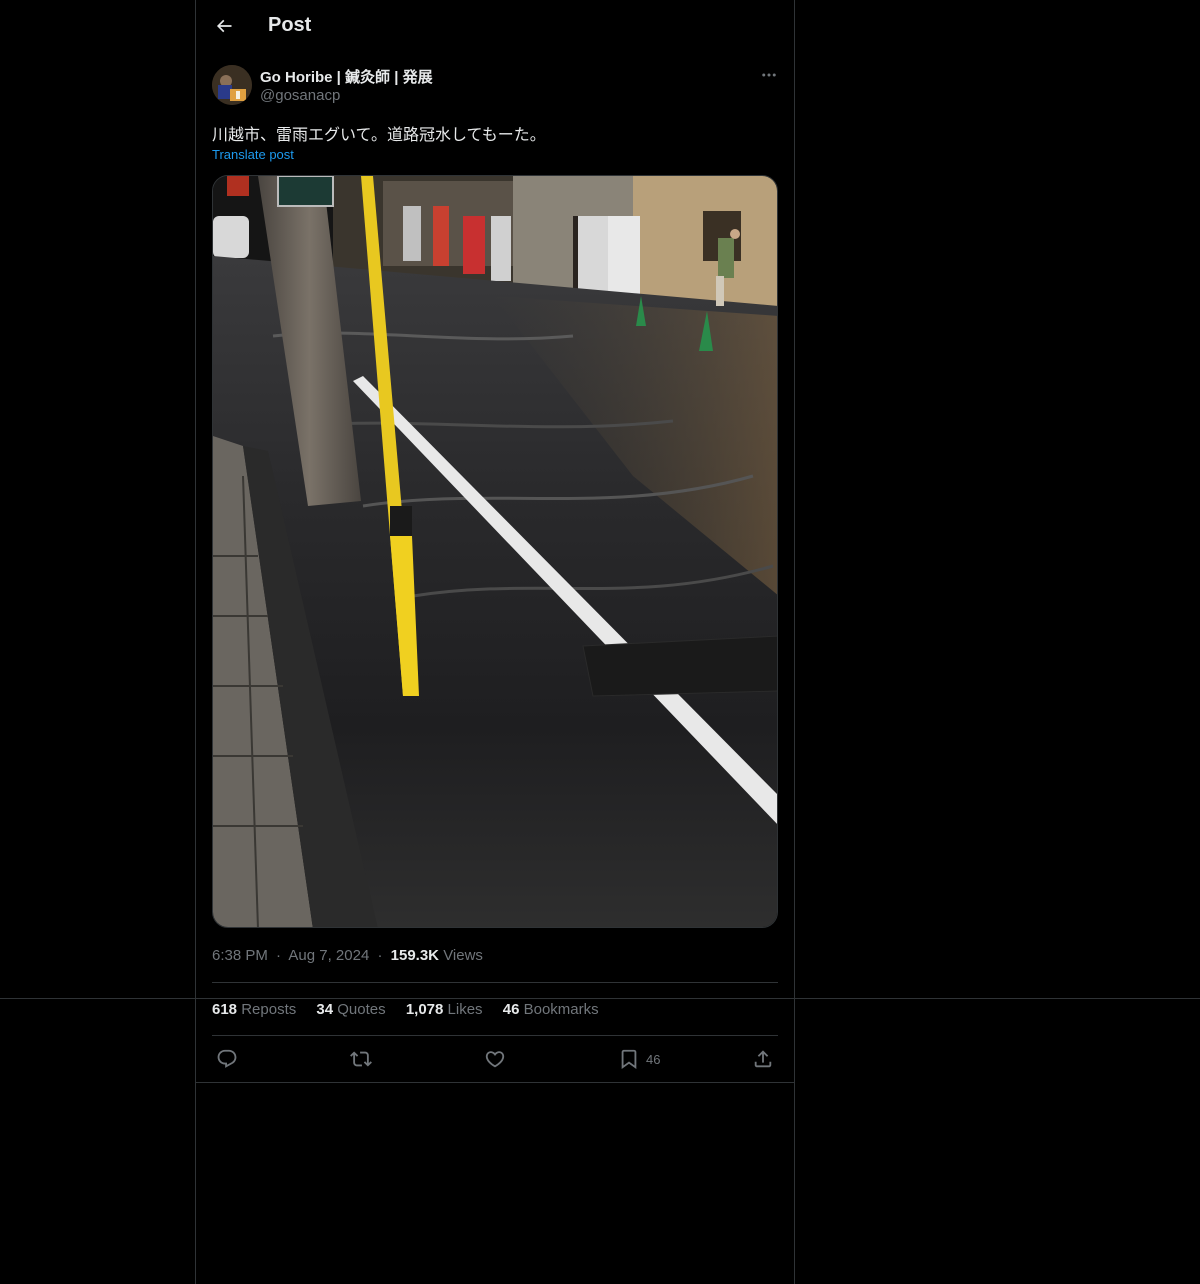 This screenshot has height=1284, width=1200. I want to click on bookmark-count: 46, so click(653, 1059).